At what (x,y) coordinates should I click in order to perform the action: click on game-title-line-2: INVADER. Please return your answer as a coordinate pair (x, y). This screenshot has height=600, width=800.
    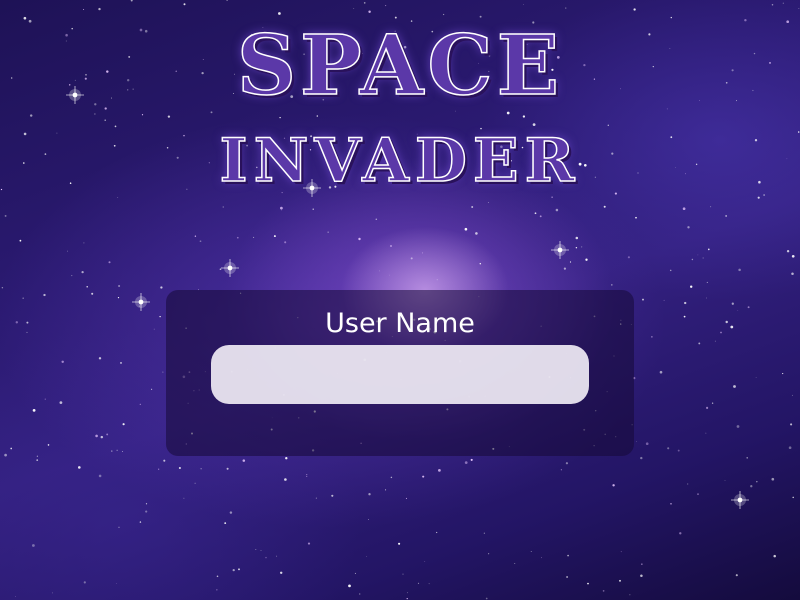
    Looking at the image, I should click on (400, 161).